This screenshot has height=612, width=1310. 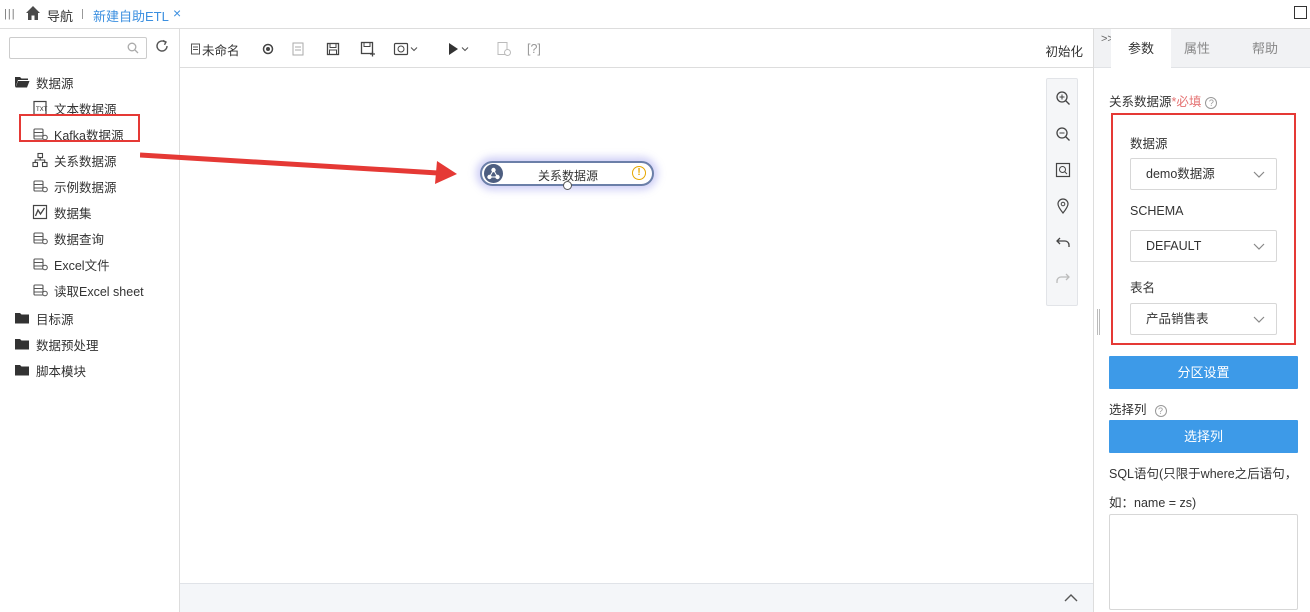 I want to click on sql-textarea, so click(x=1203, y=562).